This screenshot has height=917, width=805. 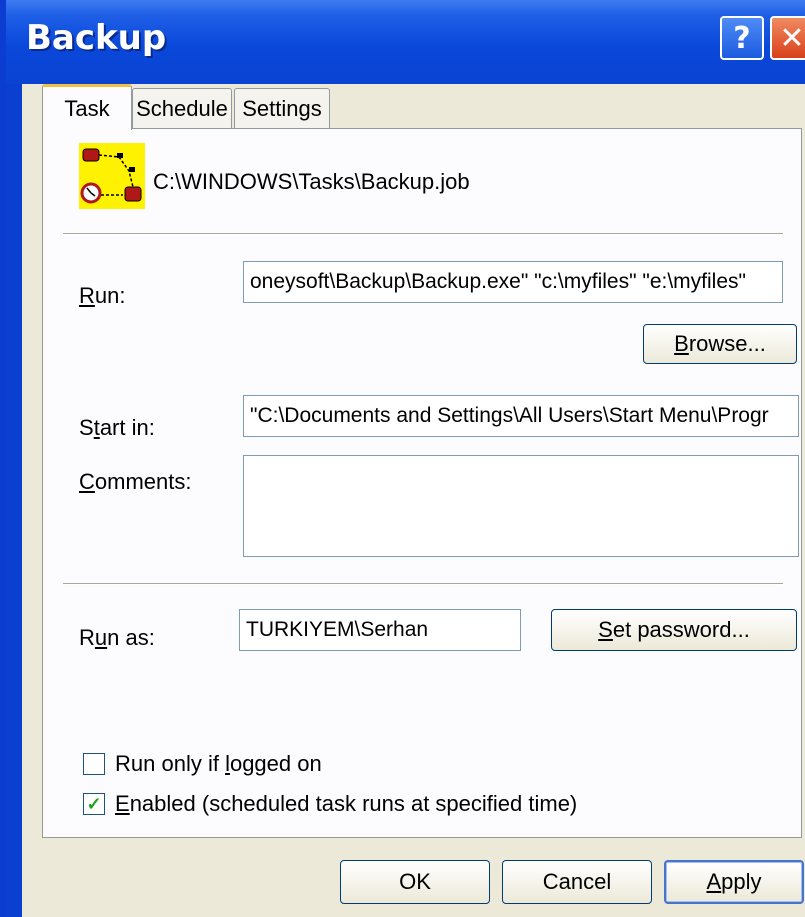 I want to click on apply-button-text: pply, so click(x=741, y=881).